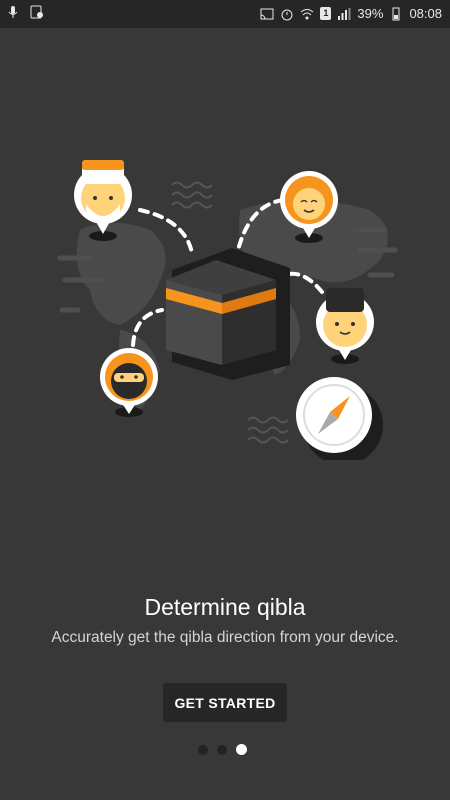 The width and height of the screenshot is (450, 800). Describe the element at coordinates (241, 749) in the screenshot. I see `page-dot-3-active` at that location.